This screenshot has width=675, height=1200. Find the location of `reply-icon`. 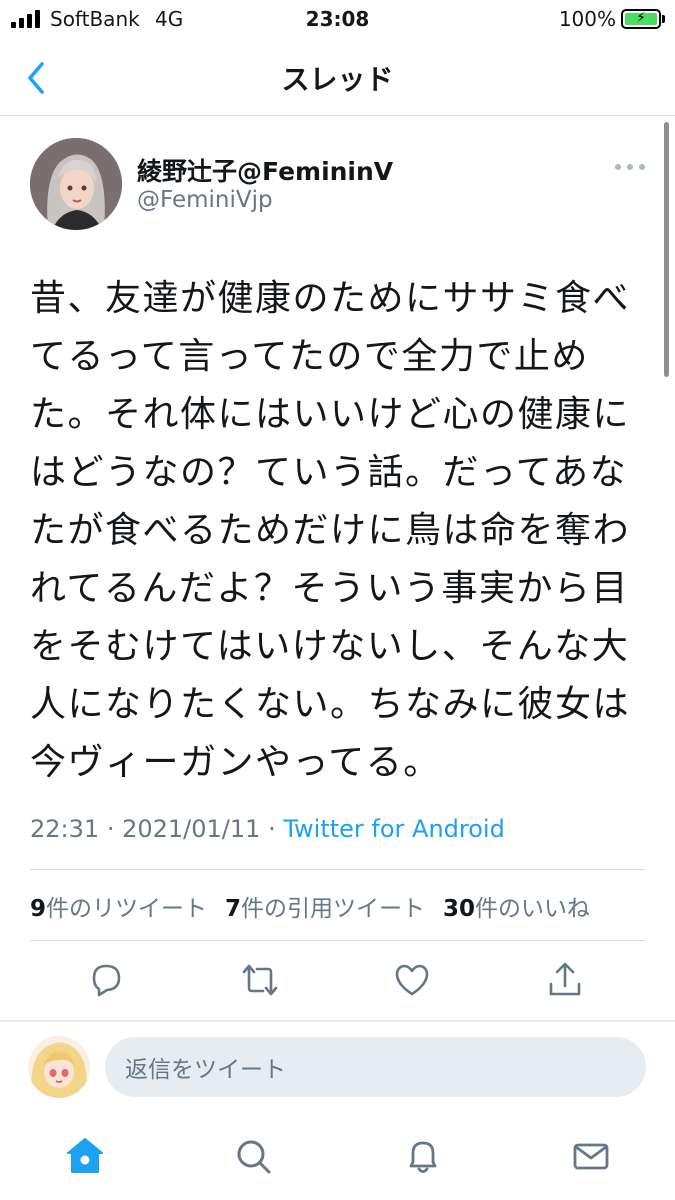

reply-icon is located at coordinates (106, 980).